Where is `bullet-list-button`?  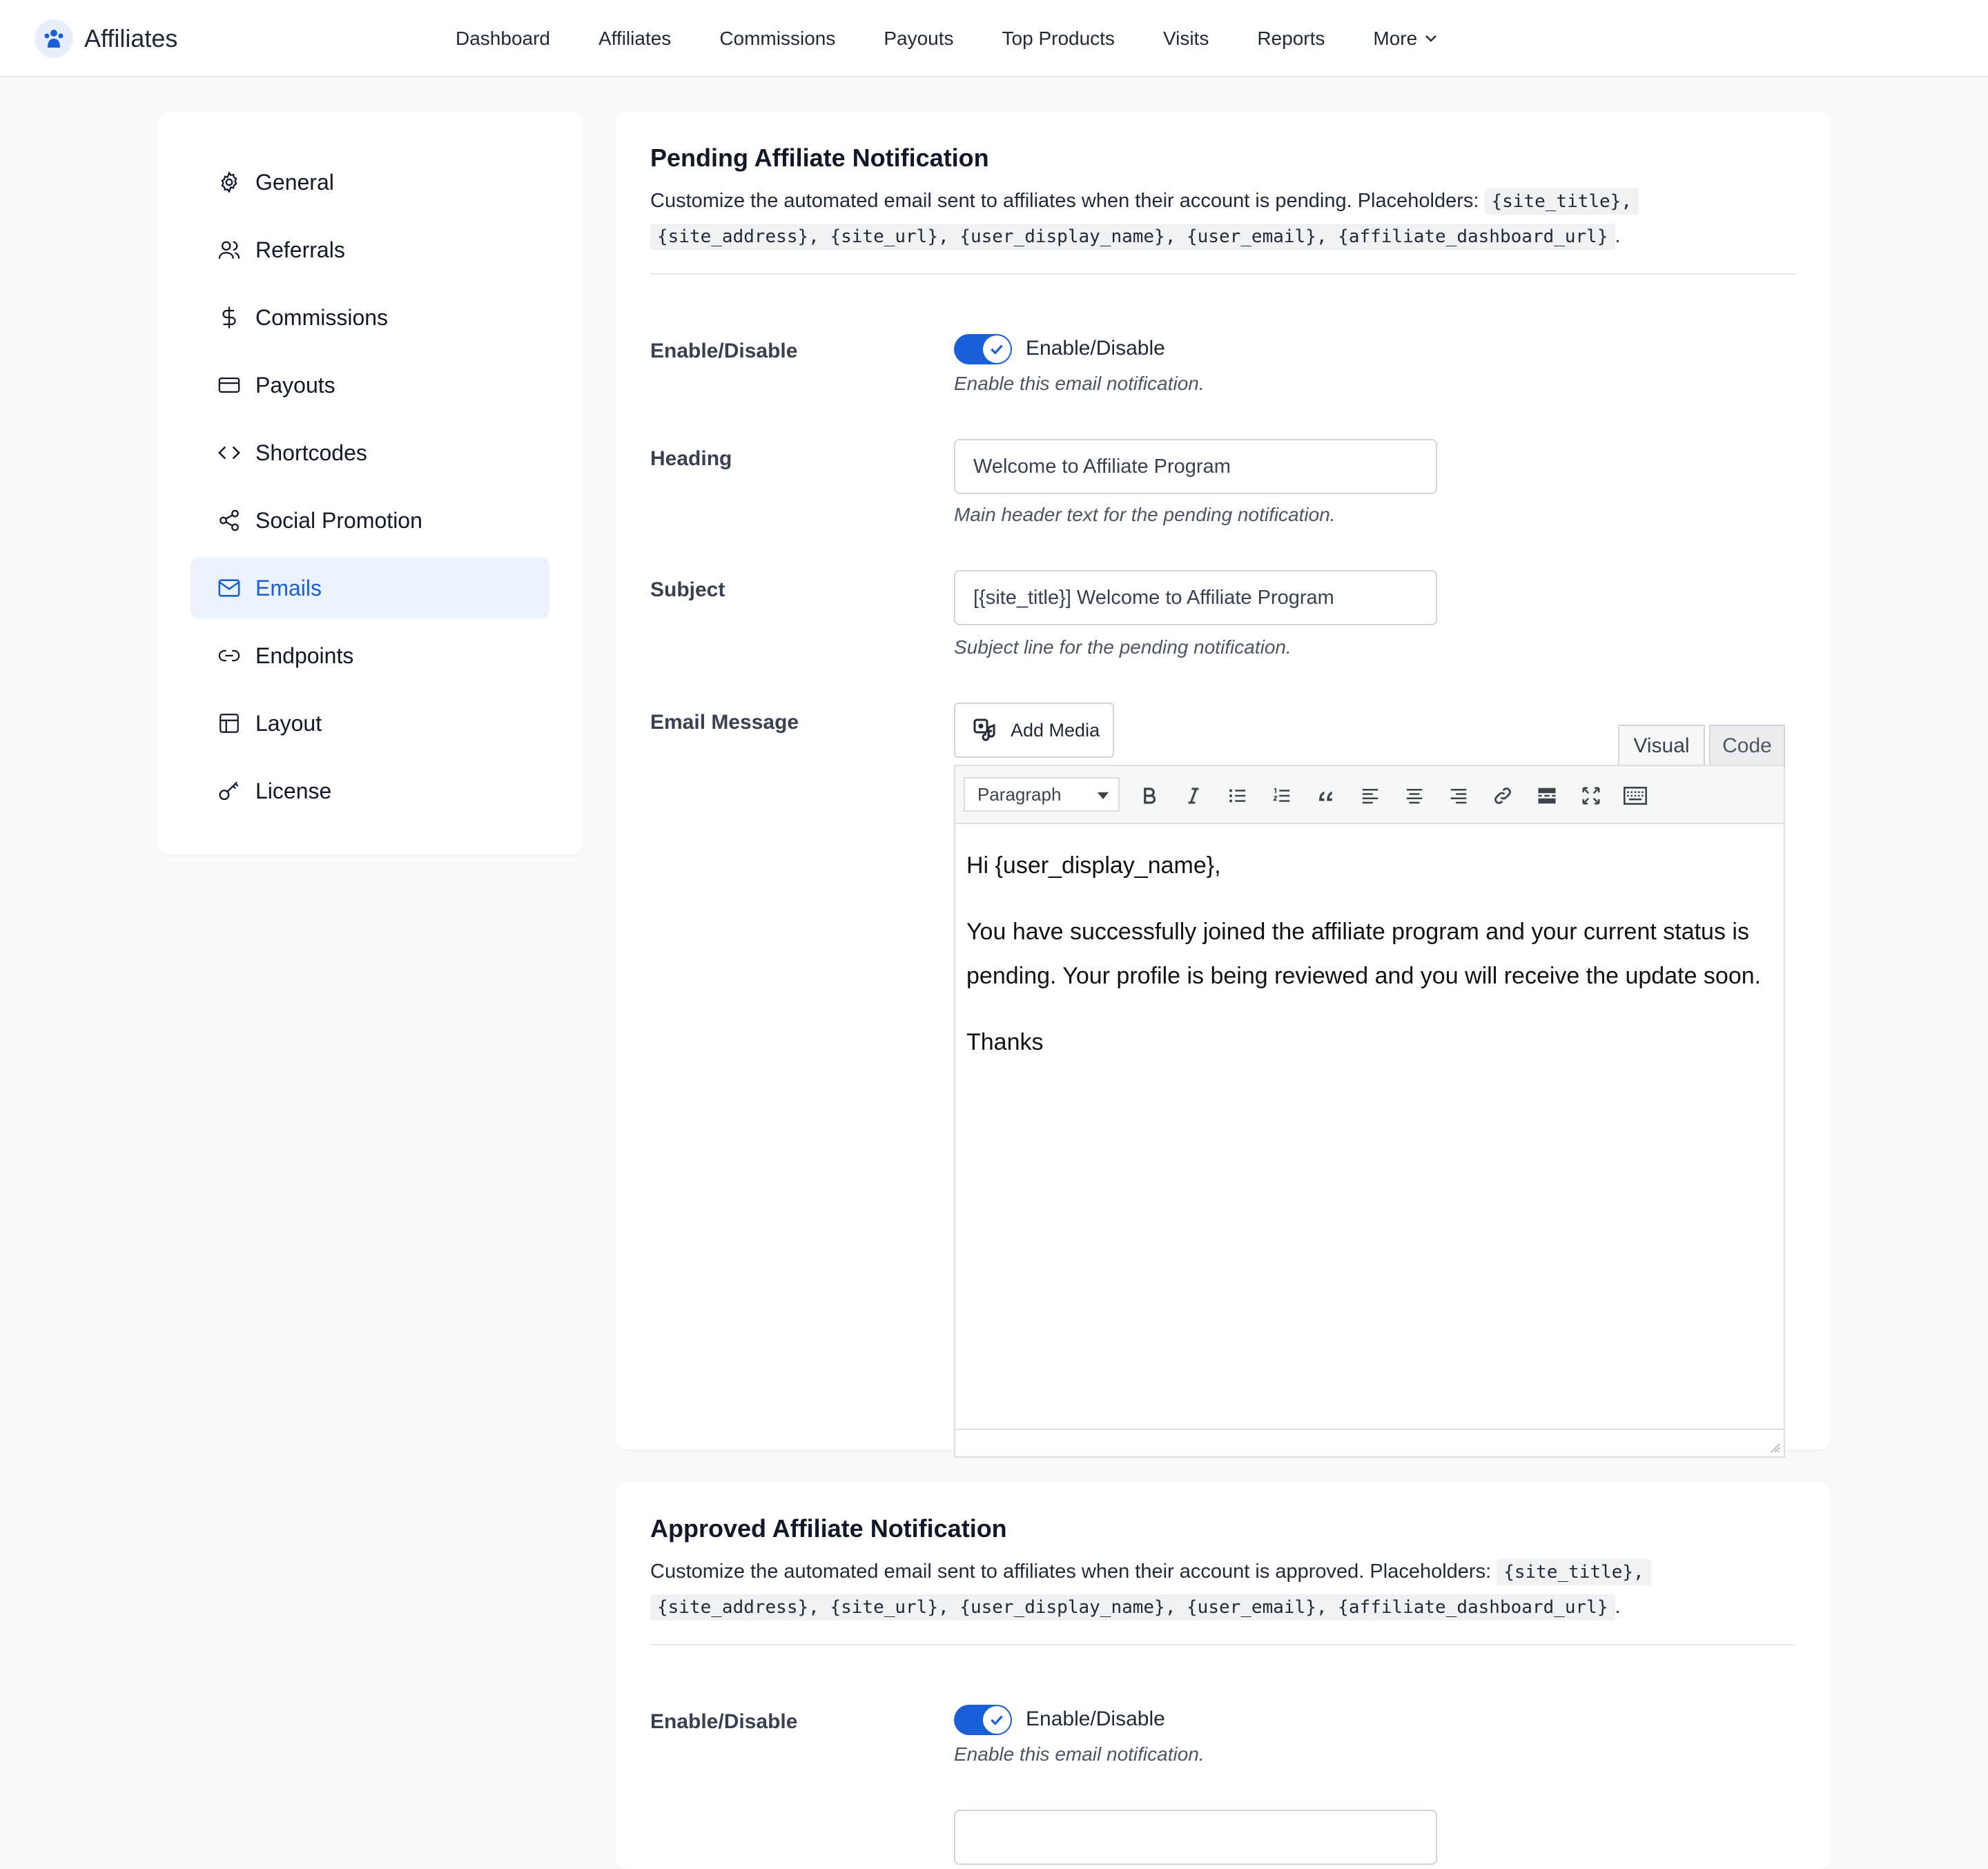 bullet-list-button is located at coordinates (1238, 796).